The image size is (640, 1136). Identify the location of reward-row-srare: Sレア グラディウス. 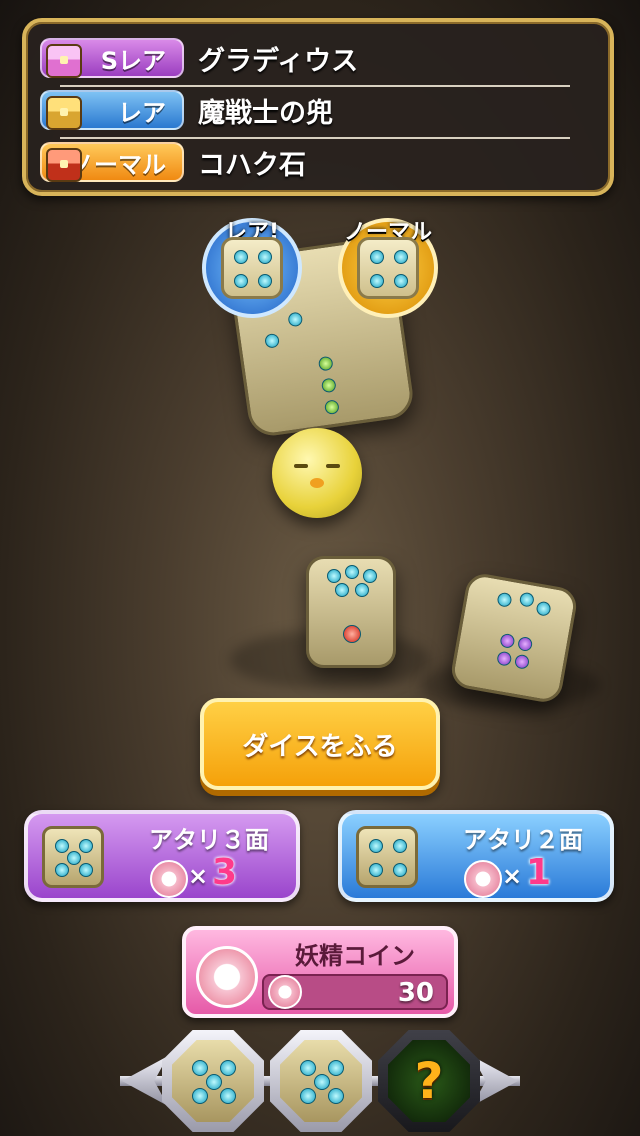
(320, 61).